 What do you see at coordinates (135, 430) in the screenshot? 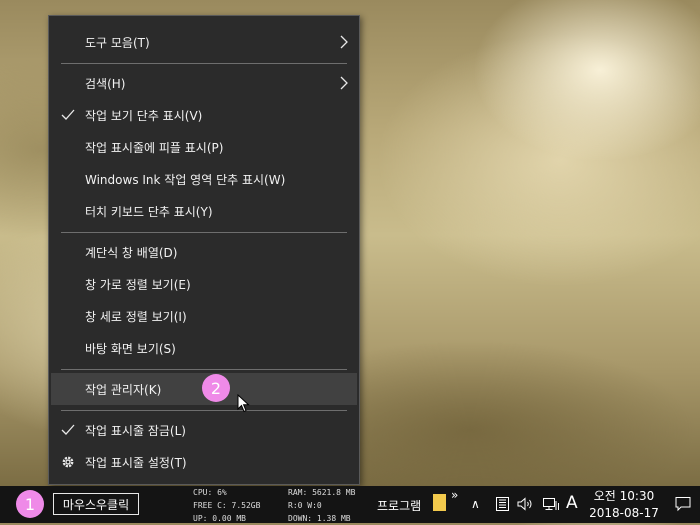
I see `menu-item-label: 작업 표시줄 잠금(L)` at bounding box center [135, 430].